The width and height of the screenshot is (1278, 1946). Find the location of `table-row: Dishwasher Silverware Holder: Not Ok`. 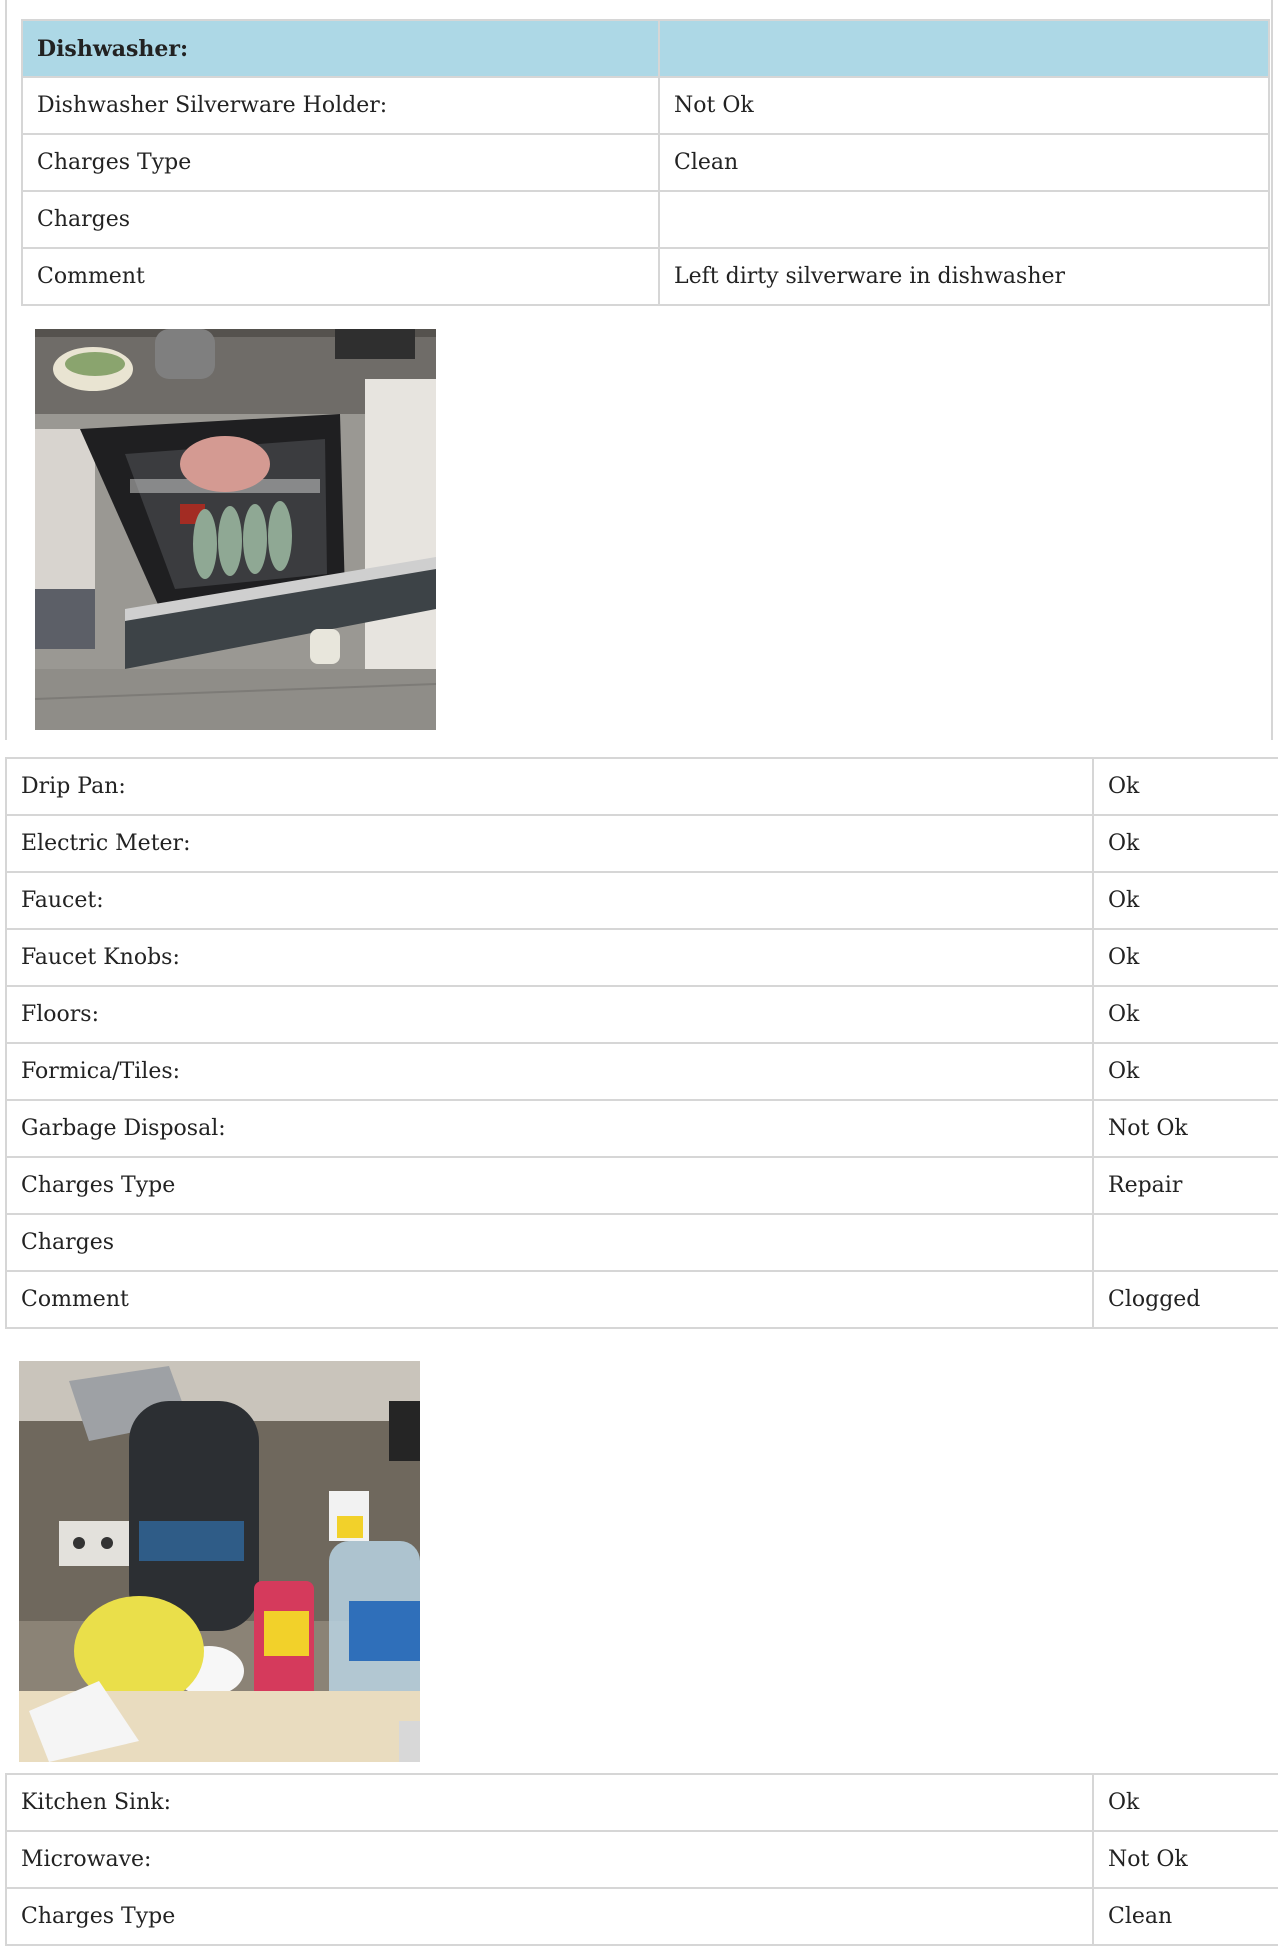

table-row: Dishwasher Silverware Holder: Not Ok is located at coordinates (645, 105).